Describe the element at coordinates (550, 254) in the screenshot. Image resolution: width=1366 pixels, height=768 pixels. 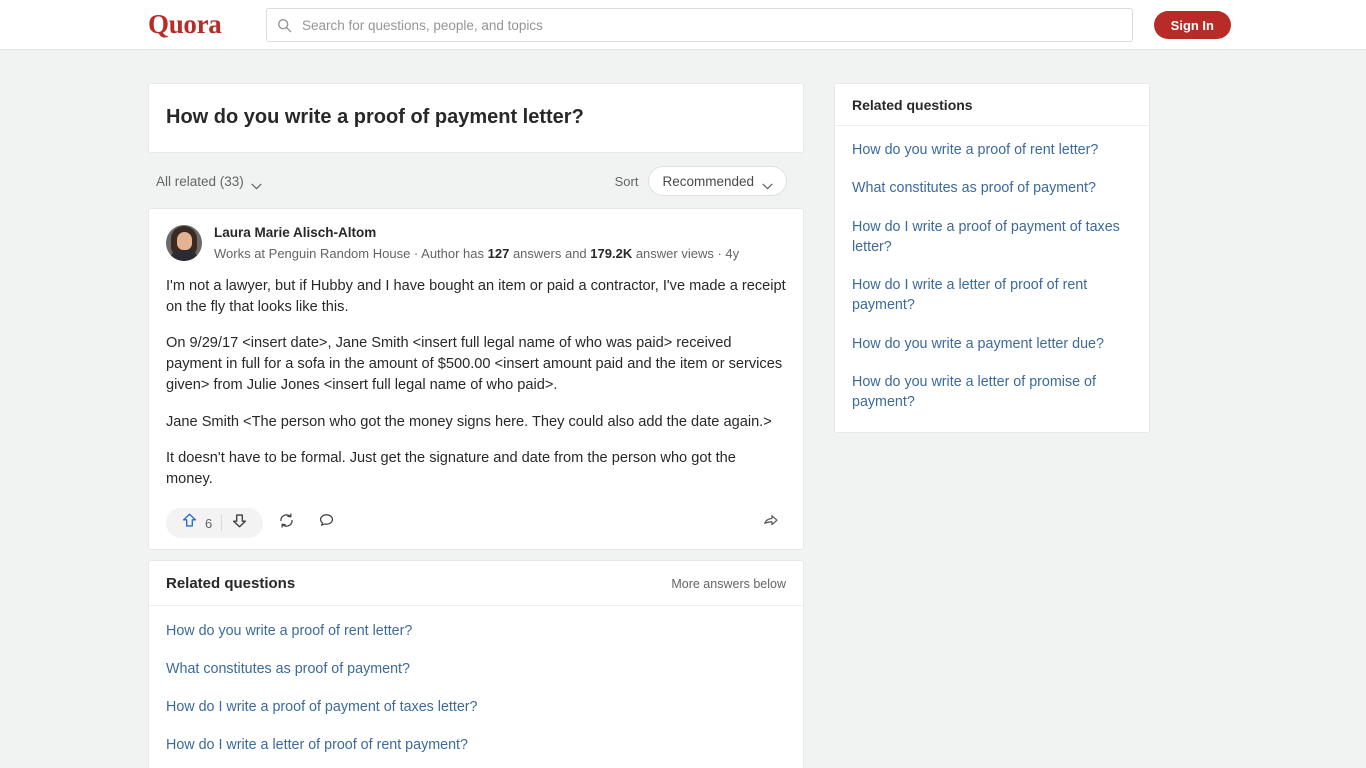
I see `credential-mid: answers and` at that location.